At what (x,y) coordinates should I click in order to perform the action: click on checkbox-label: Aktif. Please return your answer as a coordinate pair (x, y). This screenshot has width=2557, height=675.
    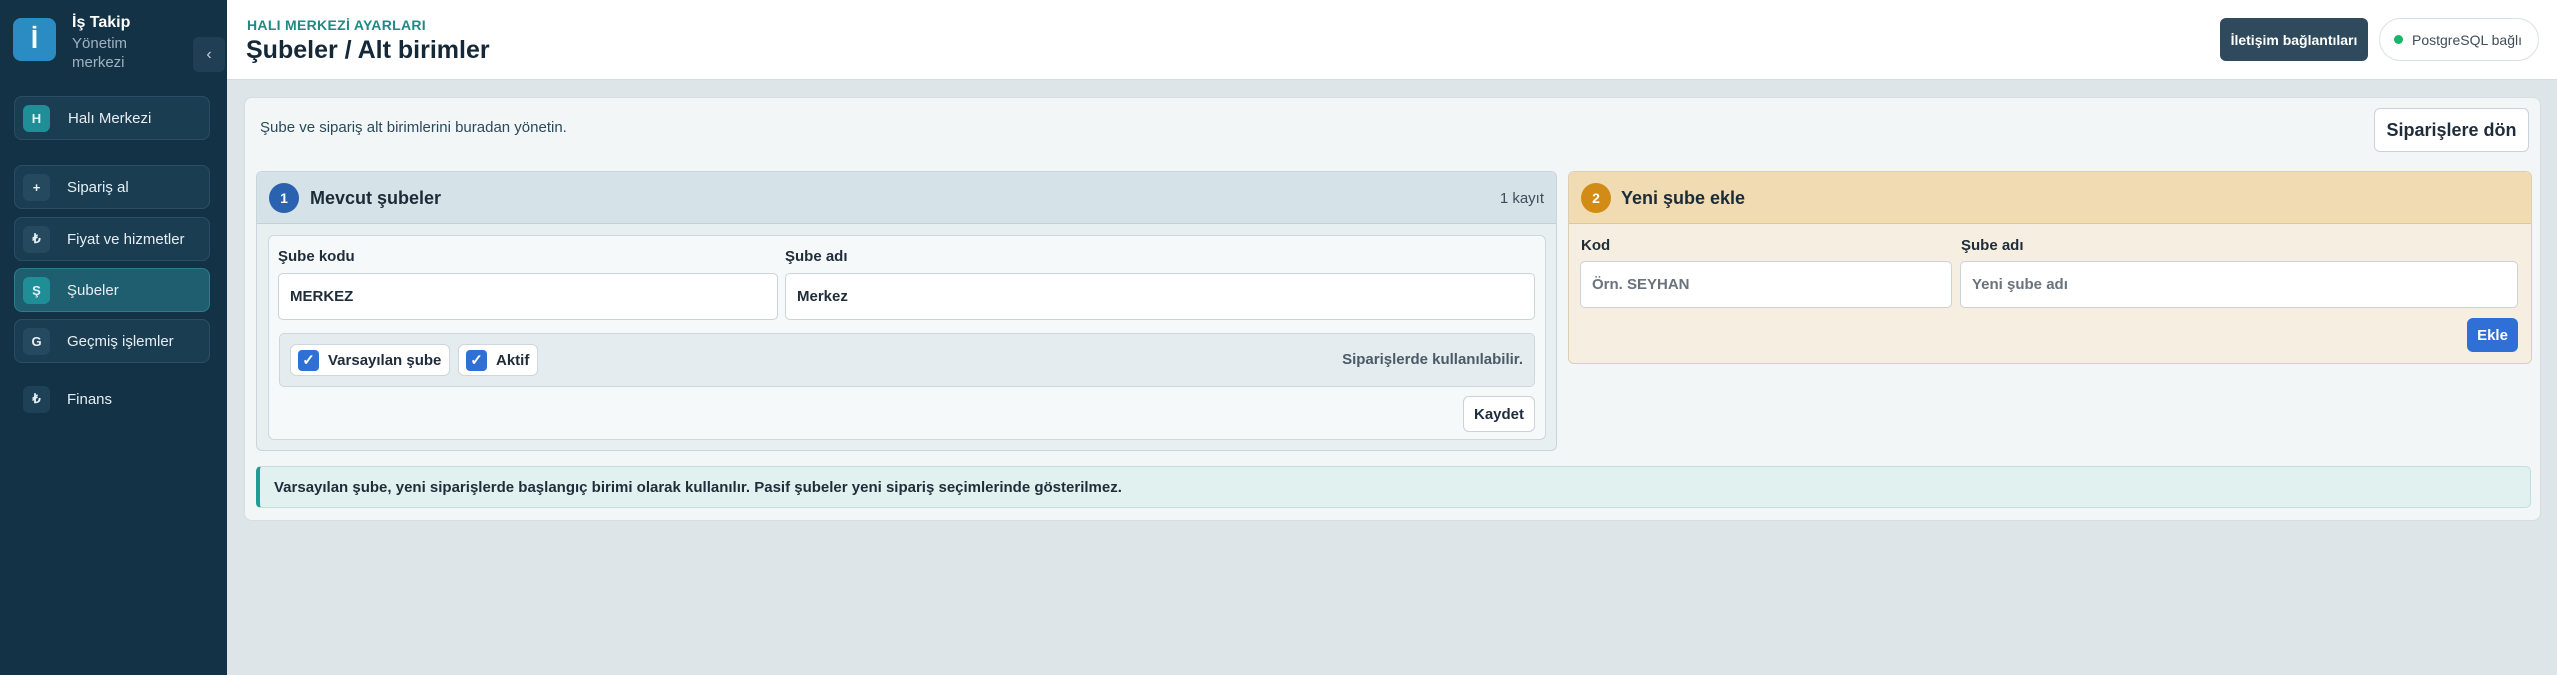
    Looking at the image, I should click on (513, 360).